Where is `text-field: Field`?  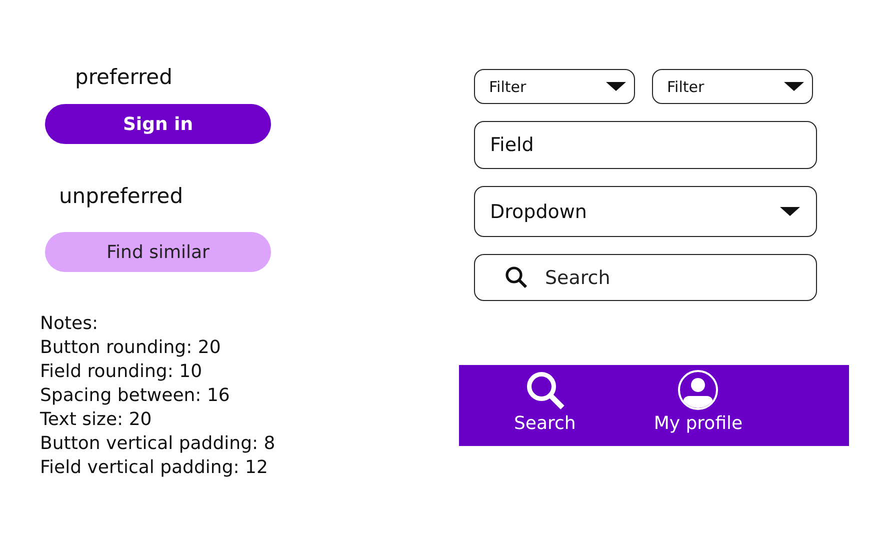
text-field: Field is located at coordinates (645, 145).